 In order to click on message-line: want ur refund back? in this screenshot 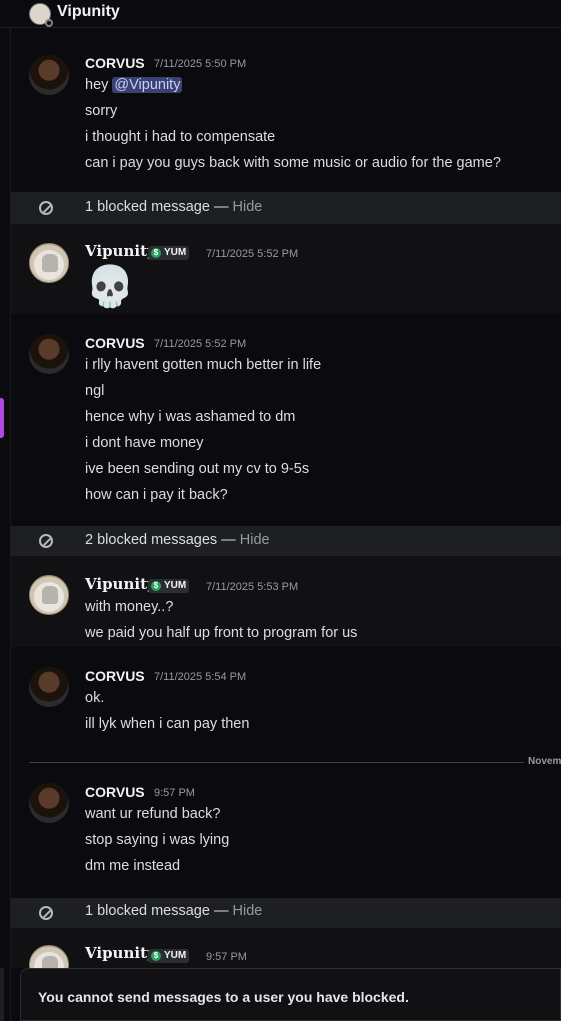, I will do `click(153, 814)`.